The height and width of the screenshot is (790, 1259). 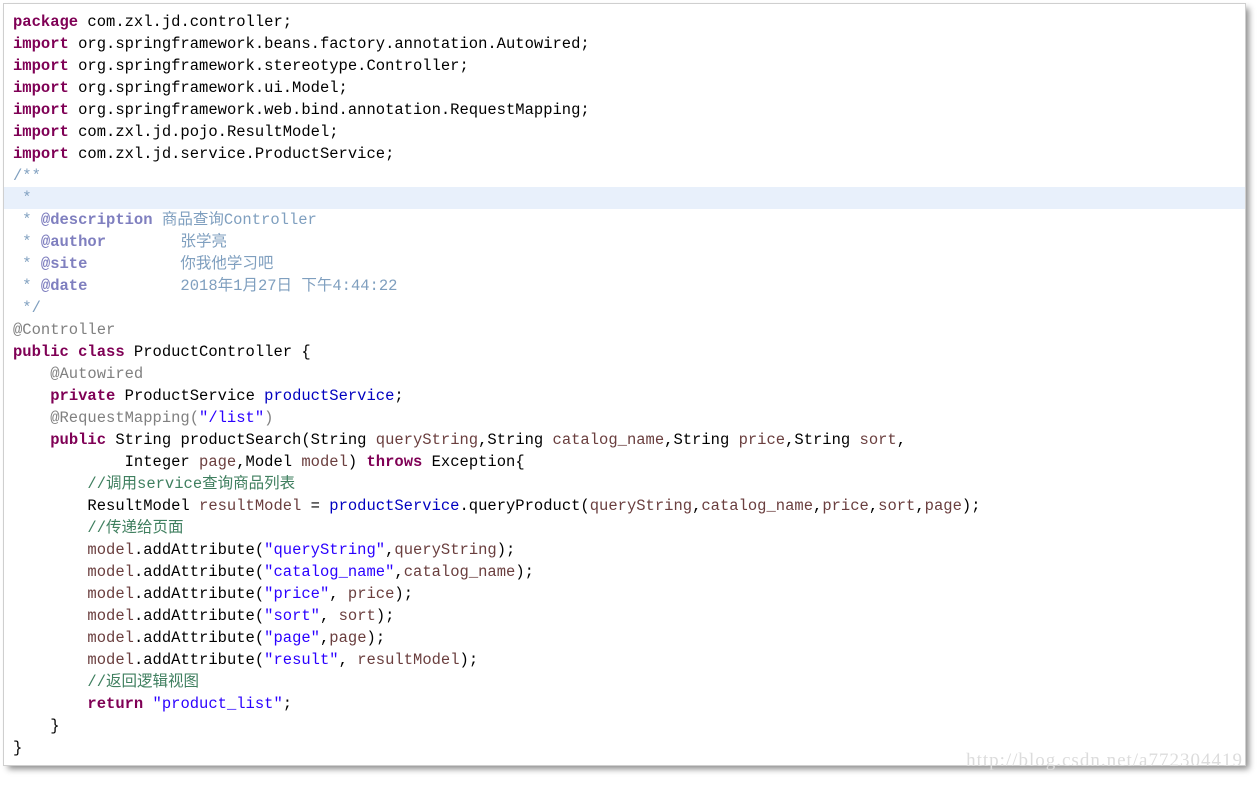 What do you see at coordinates (624, 352) in the screenshot?
I see `code-line: public class ProductController {` at bounding box center [624, 352].